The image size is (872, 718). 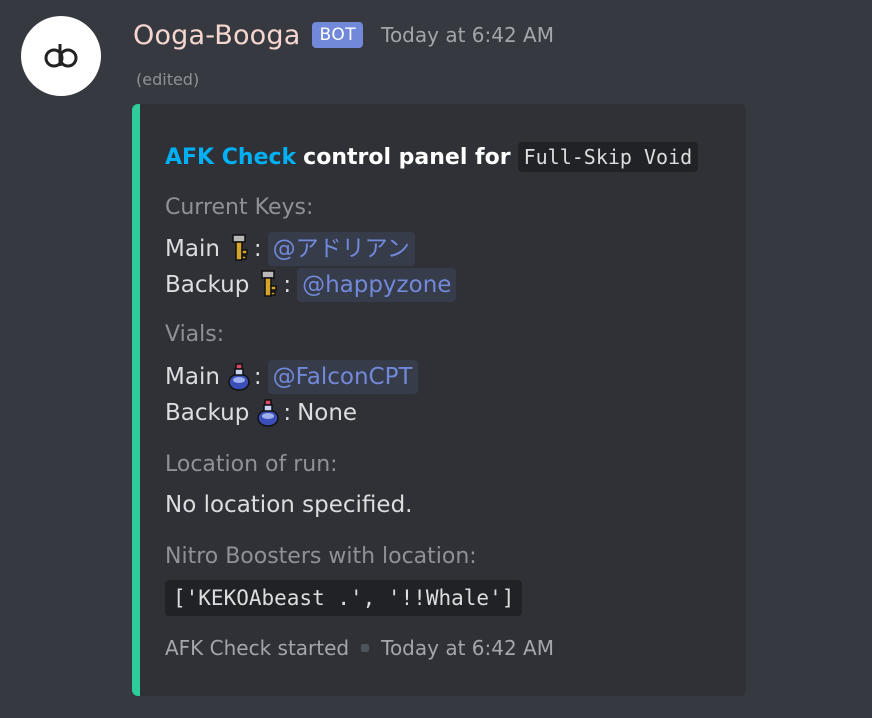 What do you see at coordinates (289, 505) in the screenshot?
I see `location-value: No location specified.` at bounding box center [289, 505].